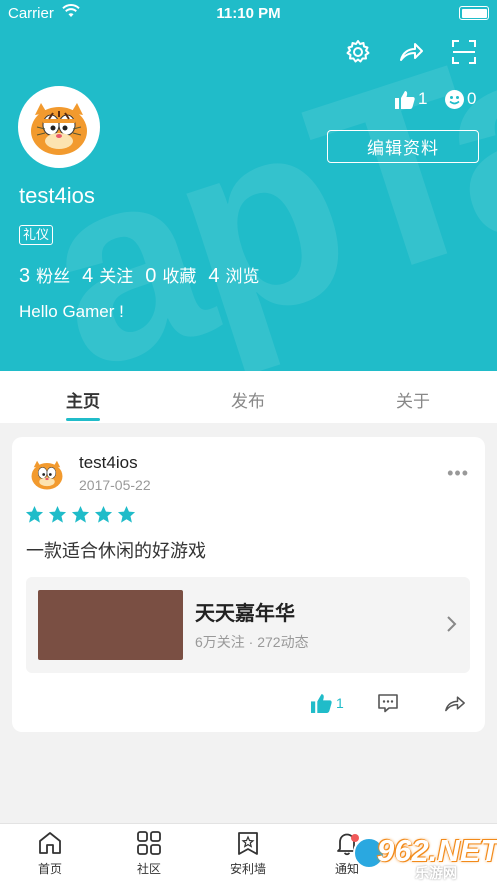 This screenshot has width=497, height=883. I want to click on nav-home-label: 首页, so click(49, 869).